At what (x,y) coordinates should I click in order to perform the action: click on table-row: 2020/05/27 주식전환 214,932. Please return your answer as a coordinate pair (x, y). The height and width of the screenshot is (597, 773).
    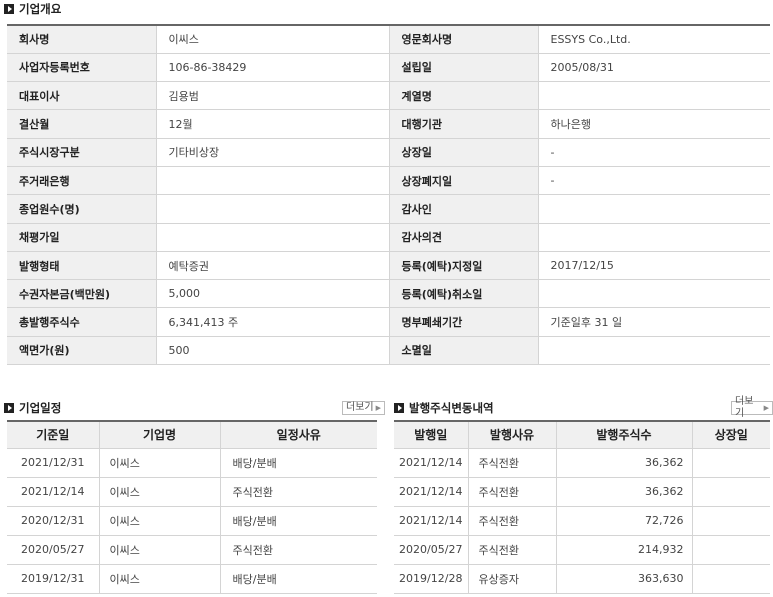
    Looking at the image, I should click on (582, 550).